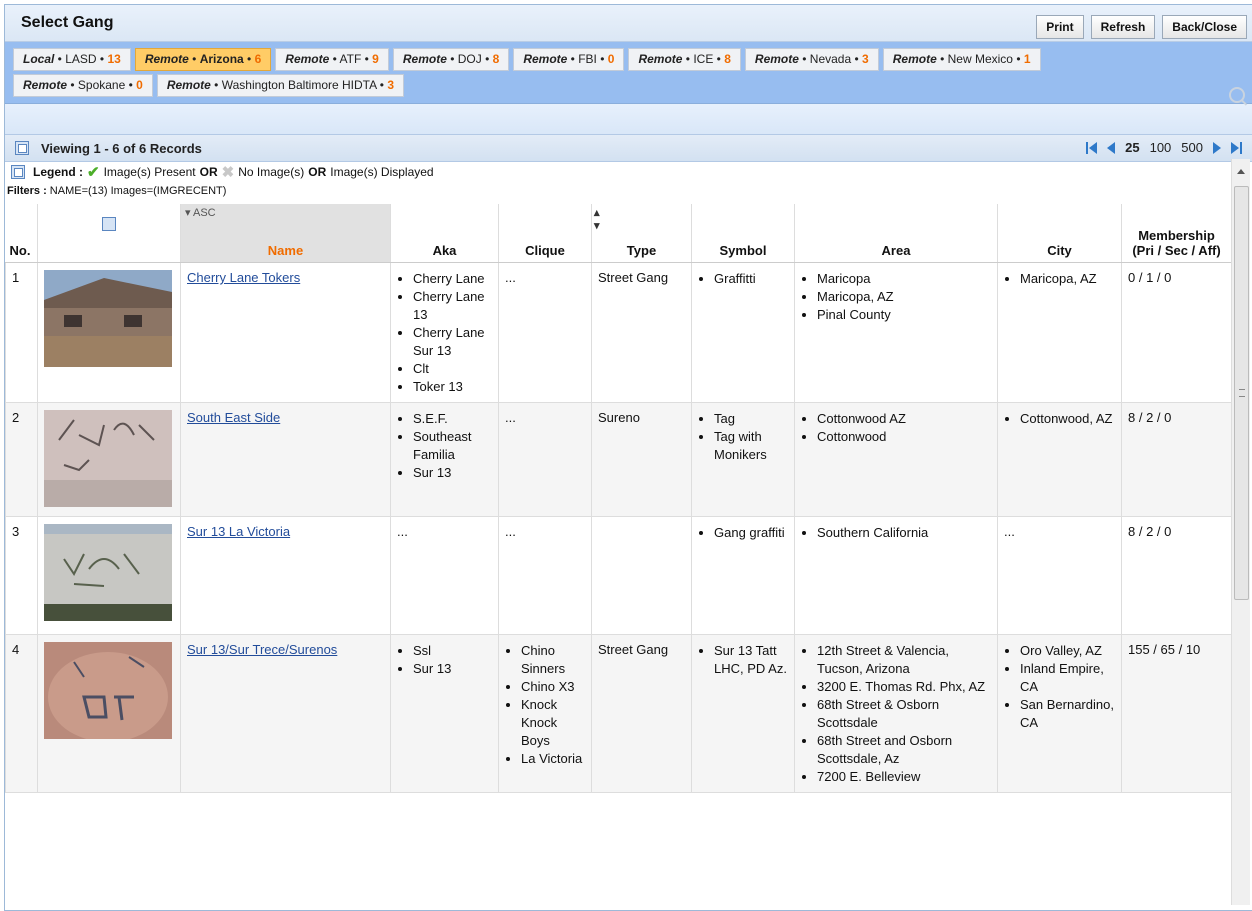 The width and height of the screenshot is (1252, 911). What do you see at coordinates (751, 533) in the screenshot?
I see `symbol-item: Gang graffiti` at bounding box center [751, 533].